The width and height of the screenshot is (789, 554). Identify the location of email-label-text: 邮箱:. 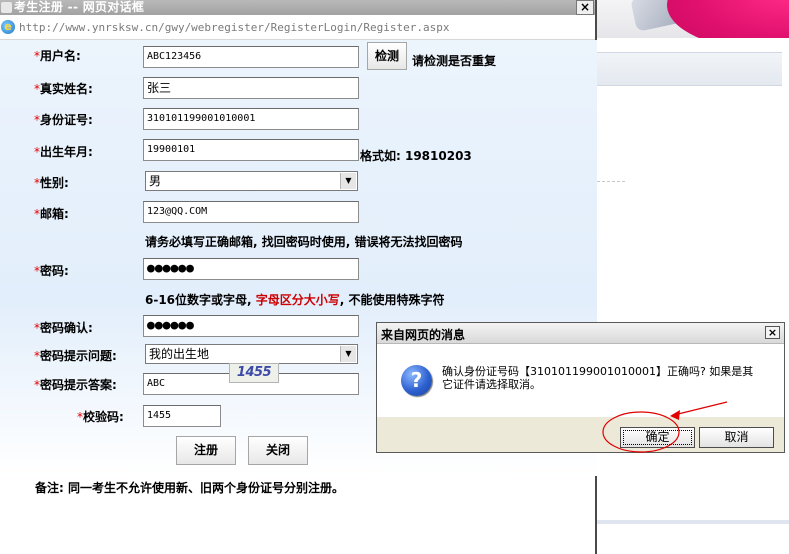
(54, 214).